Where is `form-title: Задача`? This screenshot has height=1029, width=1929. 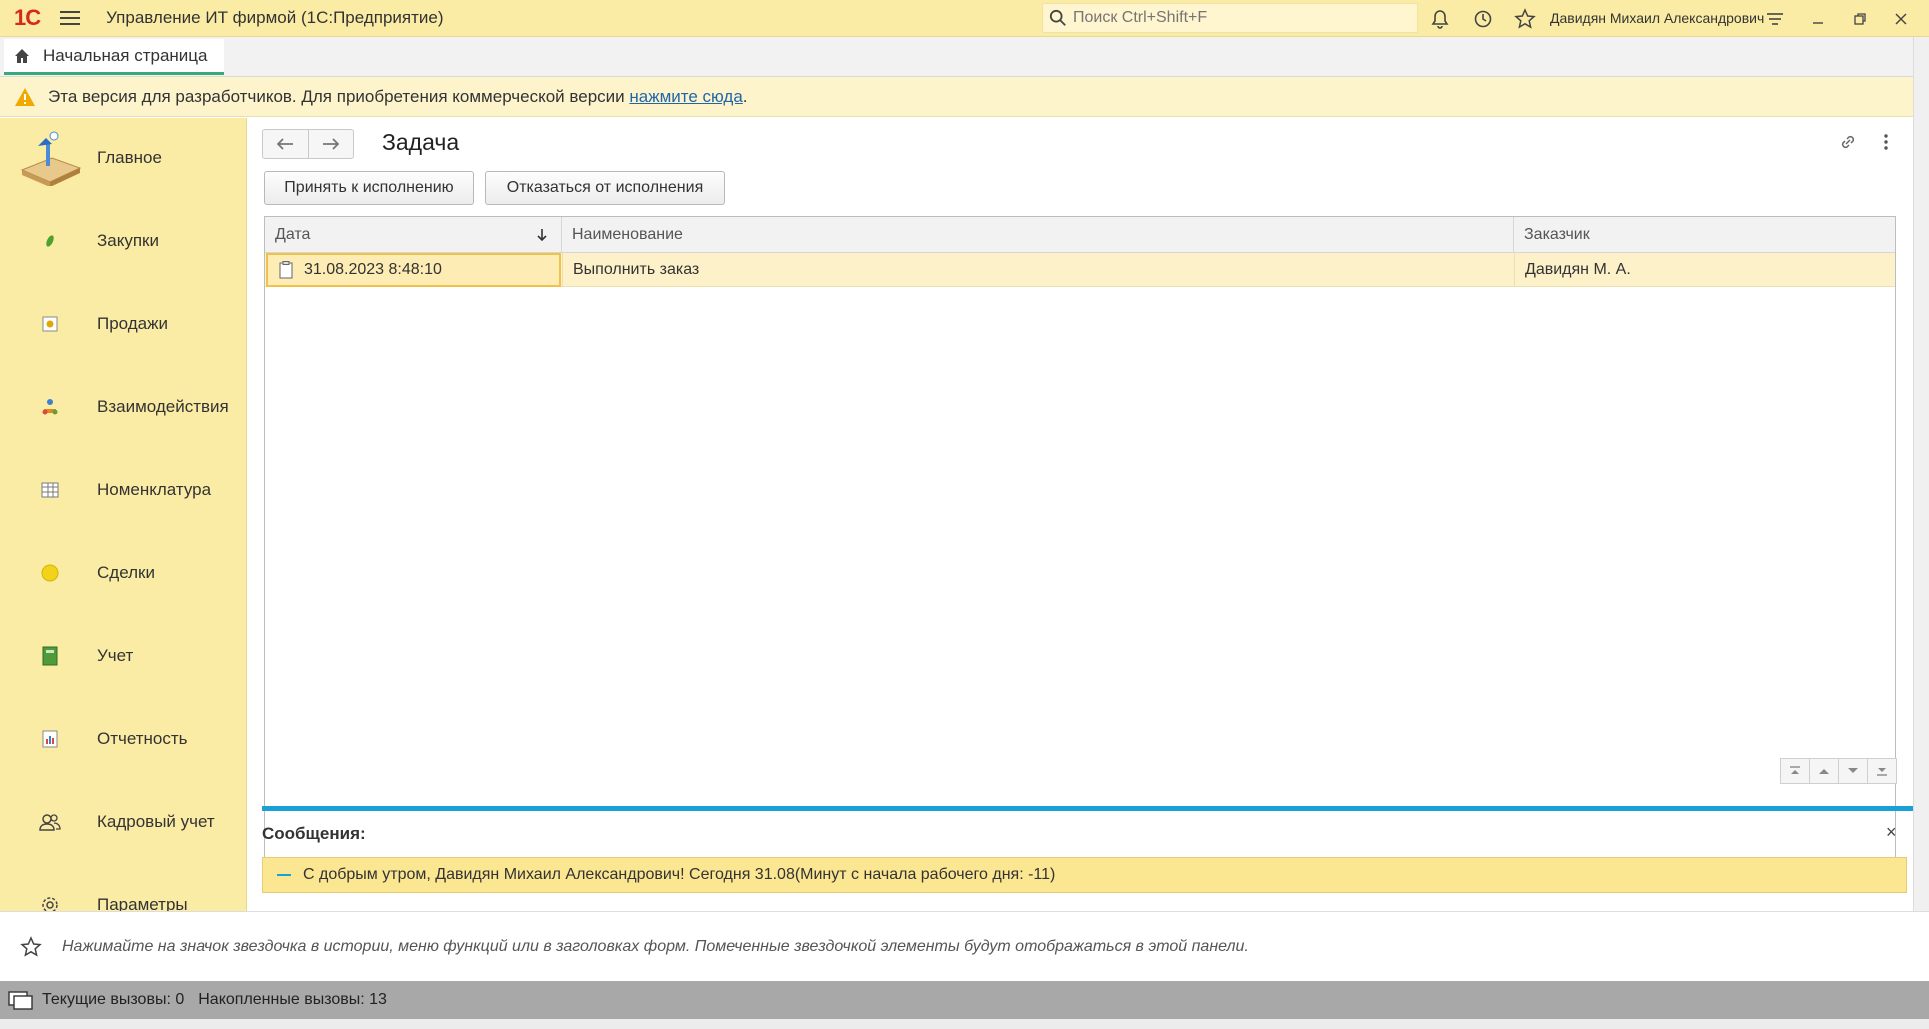
form-title: Задача is located at coordinates (421, 142).